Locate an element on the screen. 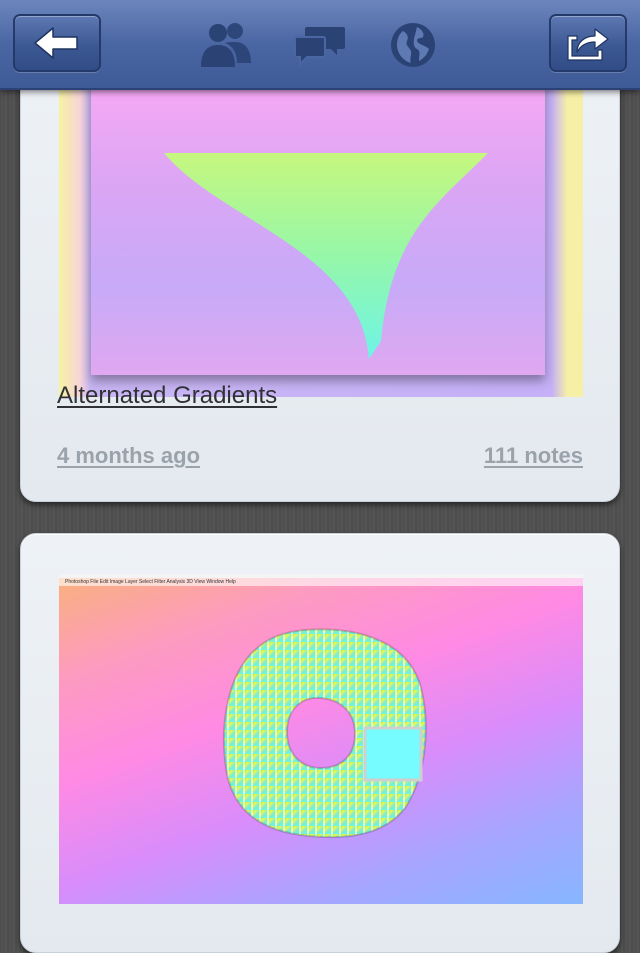  back-arrow-icon is located at coordinates (56, 43).